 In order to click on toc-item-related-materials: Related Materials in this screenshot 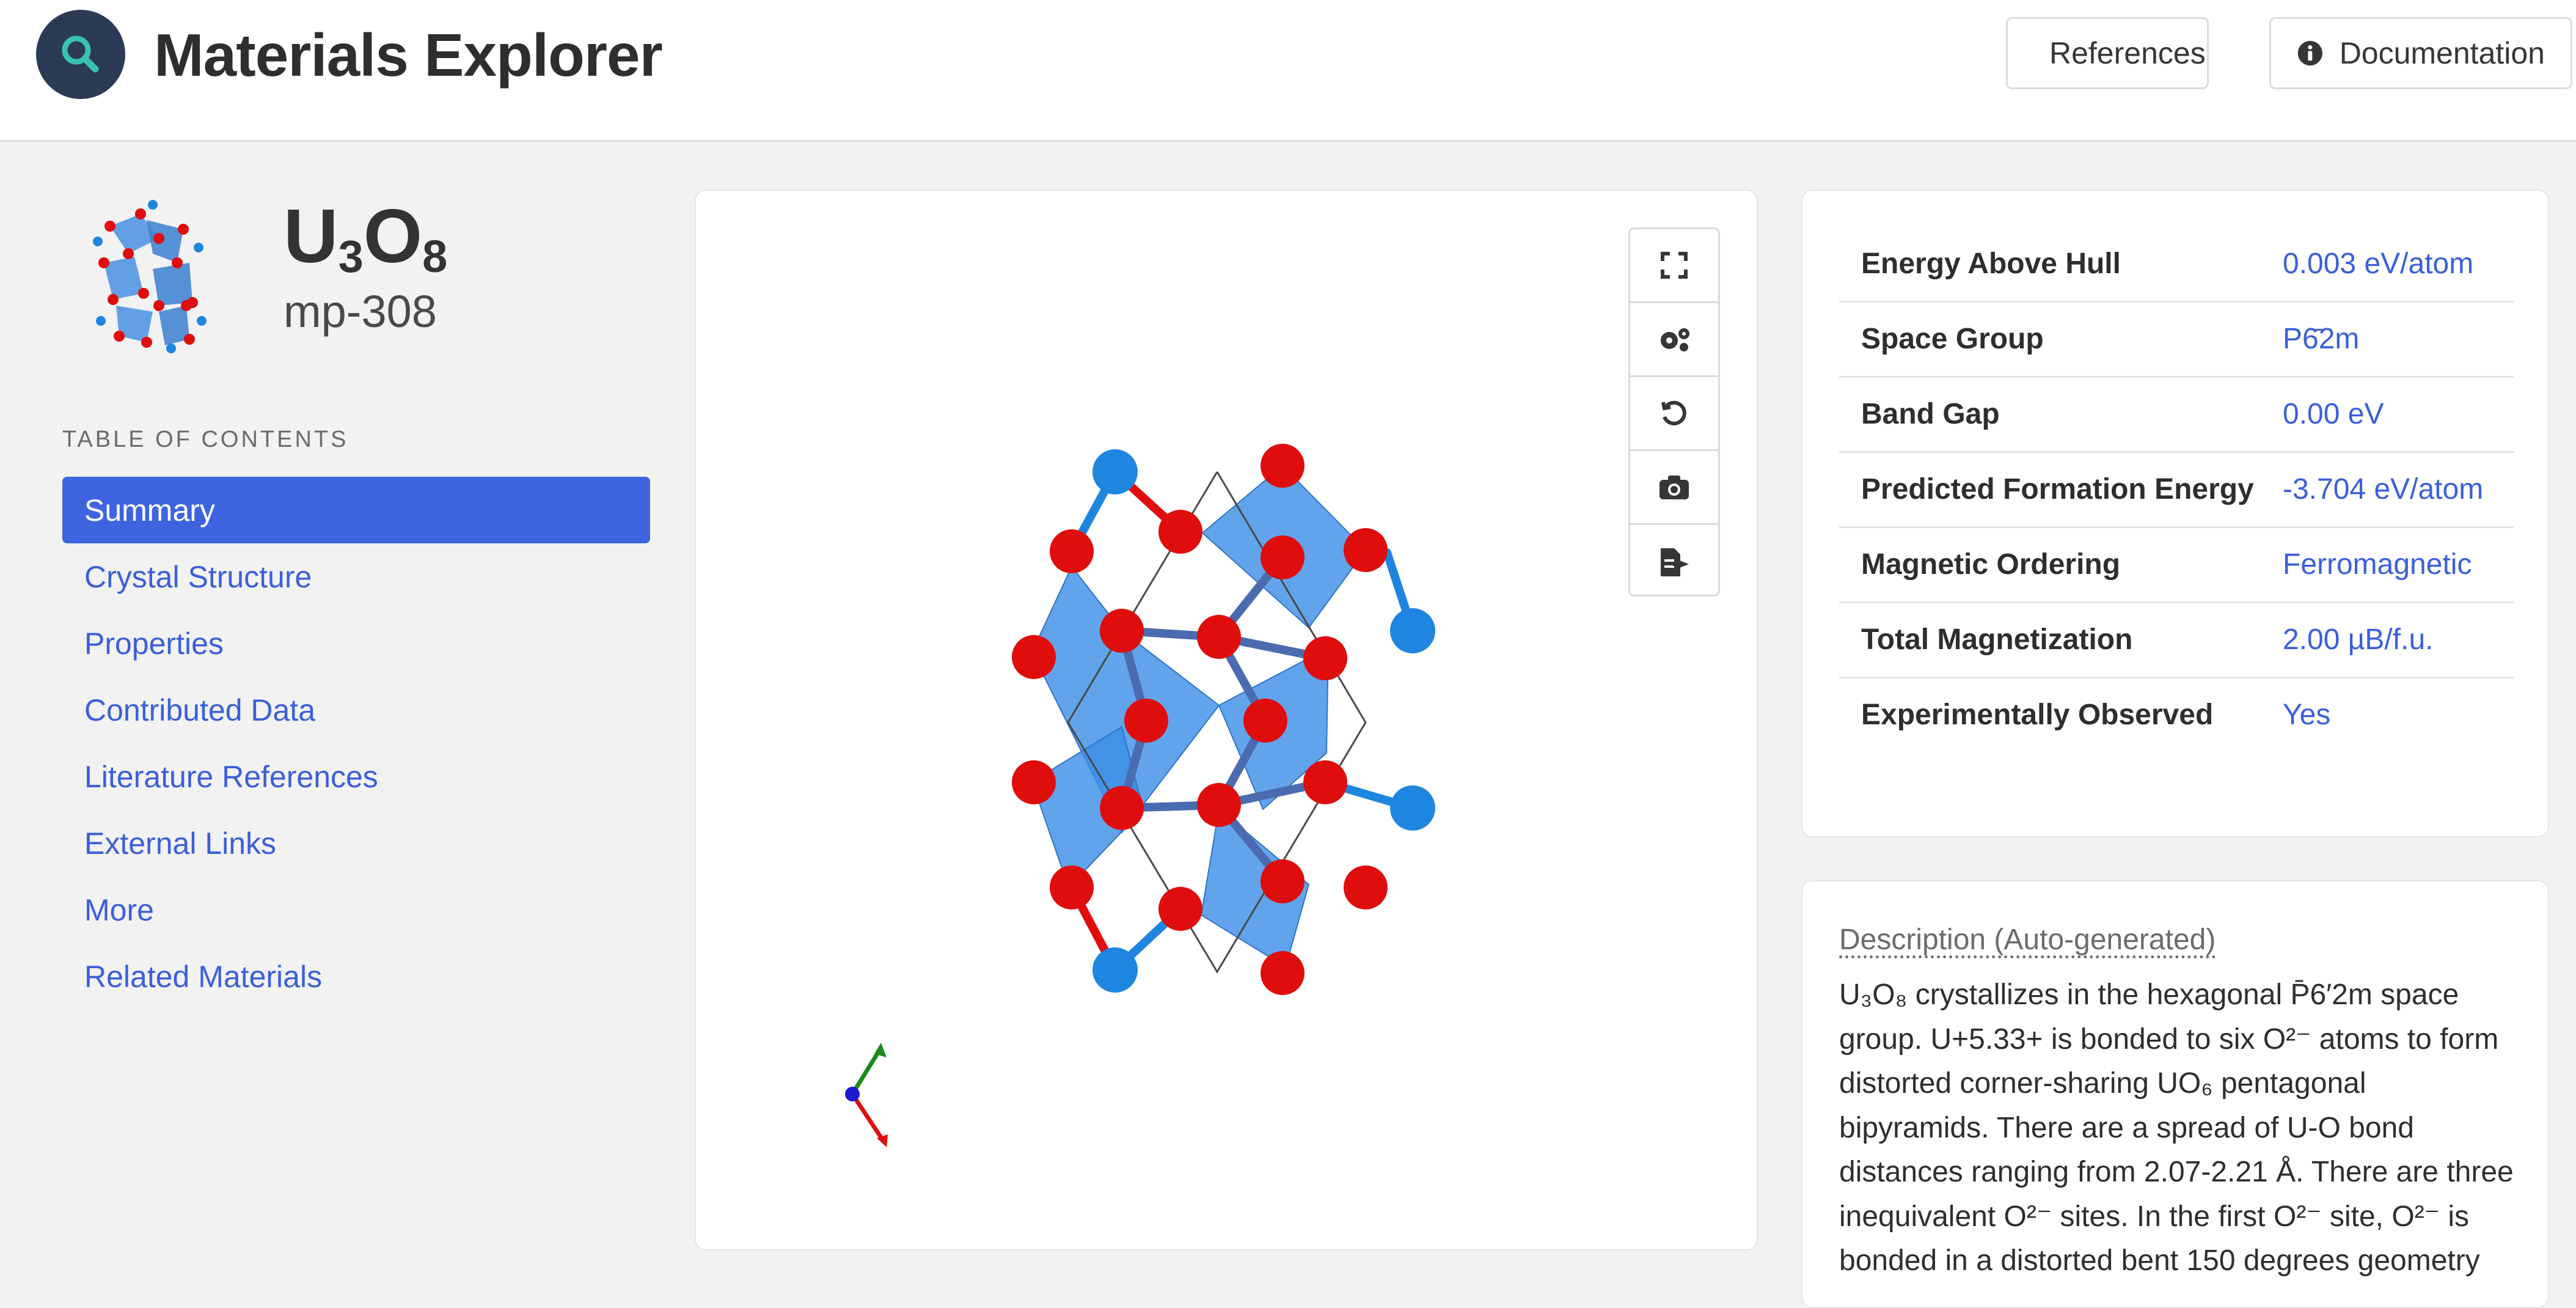, I will do `click(356, 976)`.